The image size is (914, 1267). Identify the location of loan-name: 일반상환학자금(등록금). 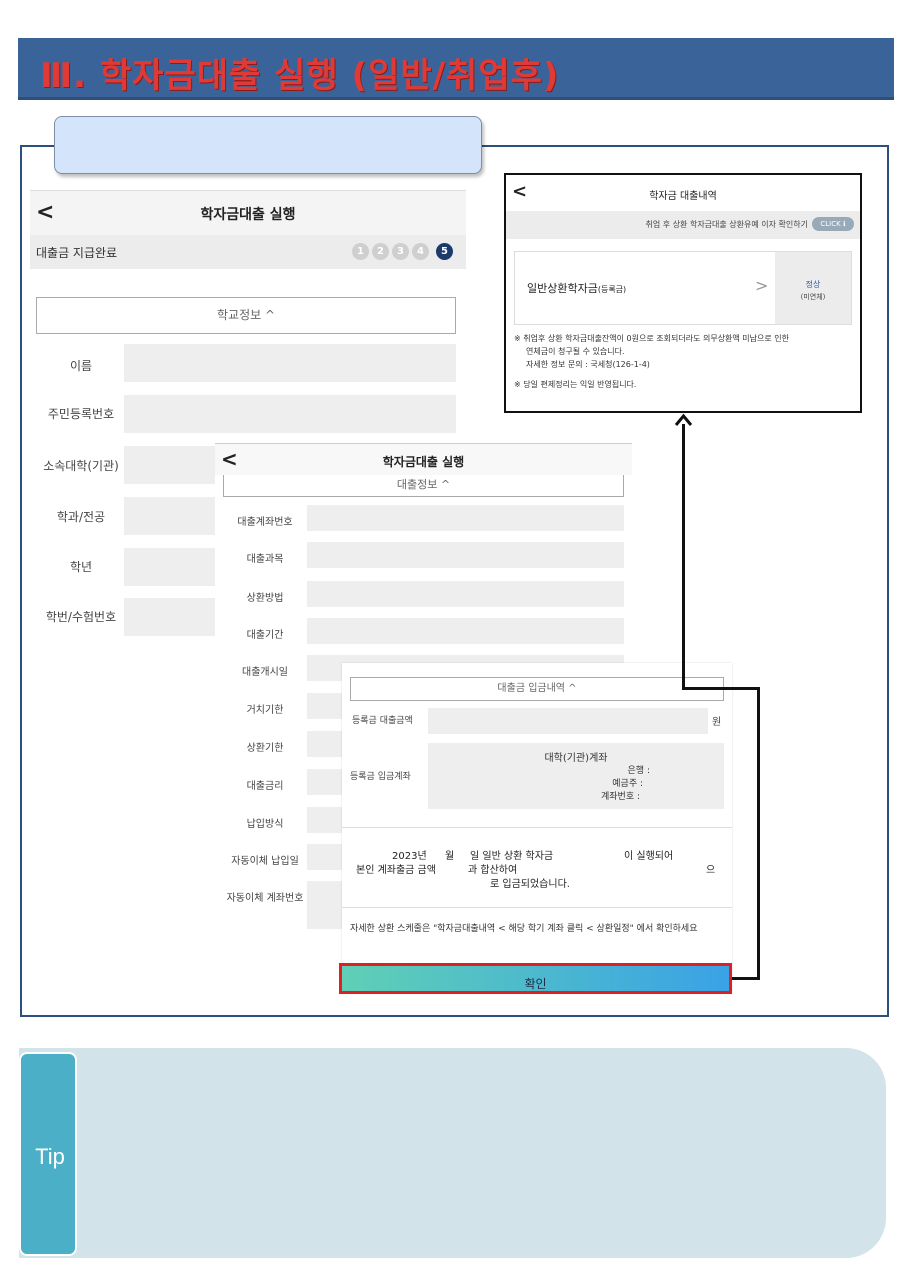
(576, 288).